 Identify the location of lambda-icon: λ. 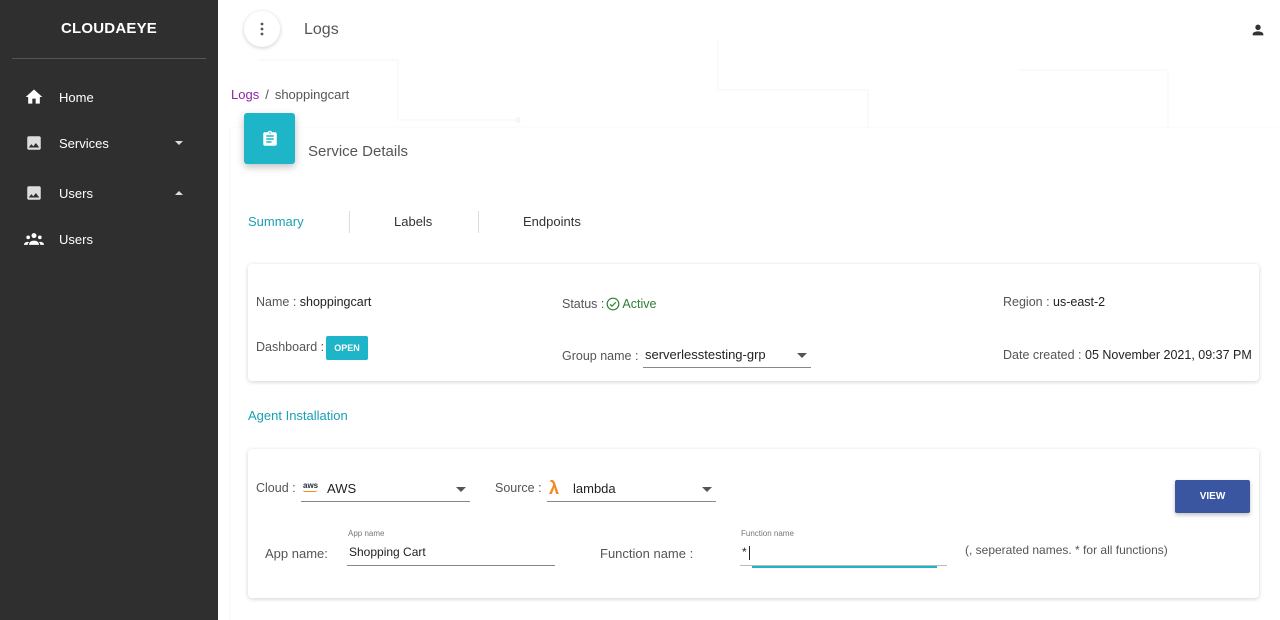
(554, 488).